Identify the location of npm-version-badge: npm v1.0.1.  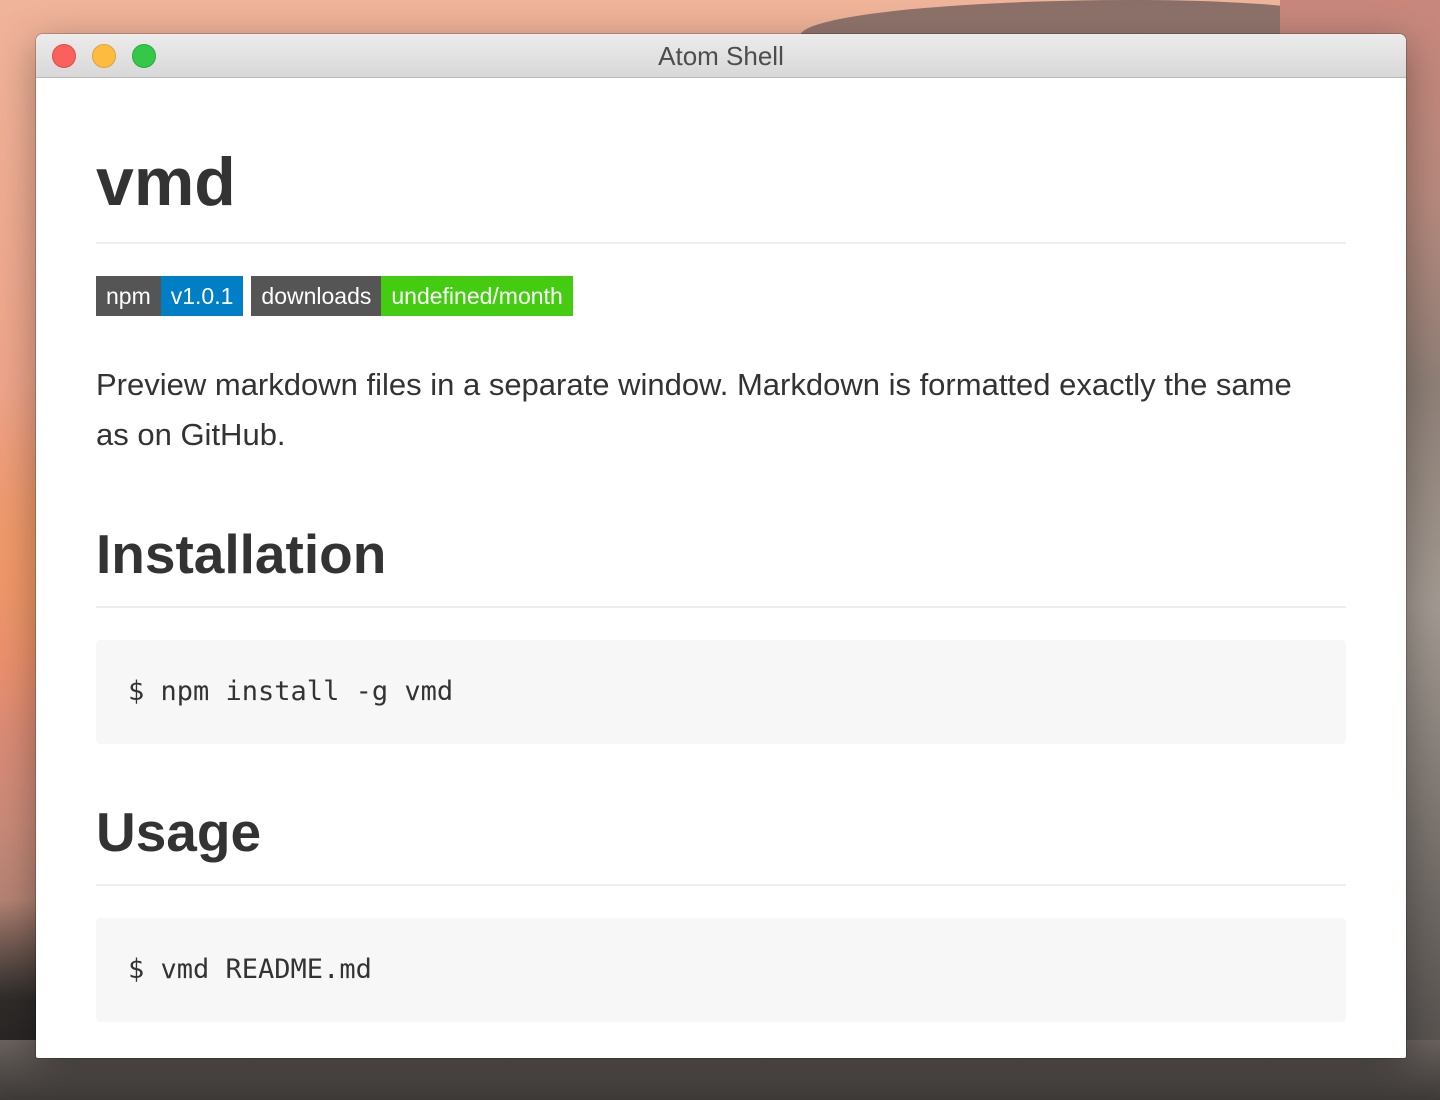
(170, 296).